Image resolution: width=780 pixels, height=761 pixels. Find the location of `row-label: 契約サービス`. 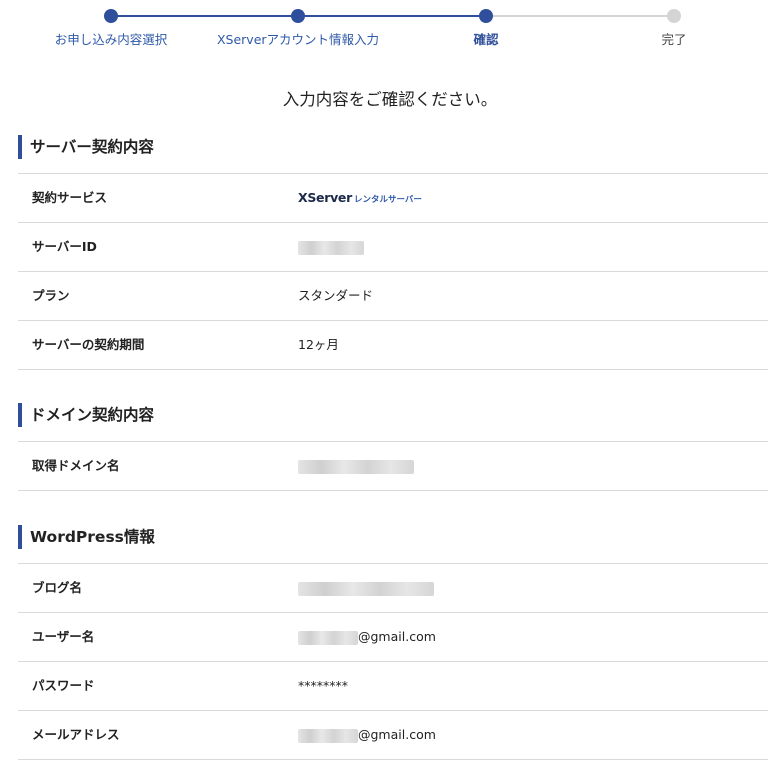

row-label: 契約サービス is located at coordinates (70, 197).